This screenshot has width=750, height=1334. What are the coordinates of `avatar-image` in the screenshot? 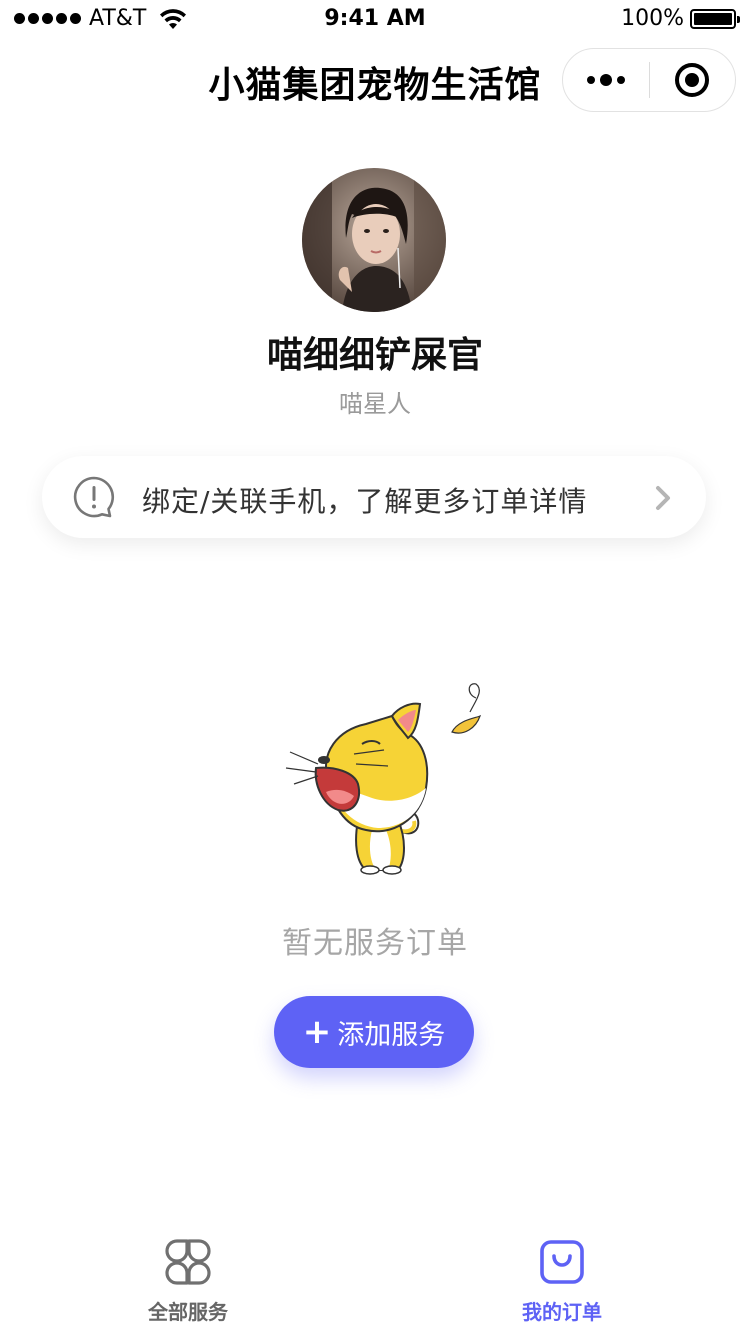 It's located at (374, 240).